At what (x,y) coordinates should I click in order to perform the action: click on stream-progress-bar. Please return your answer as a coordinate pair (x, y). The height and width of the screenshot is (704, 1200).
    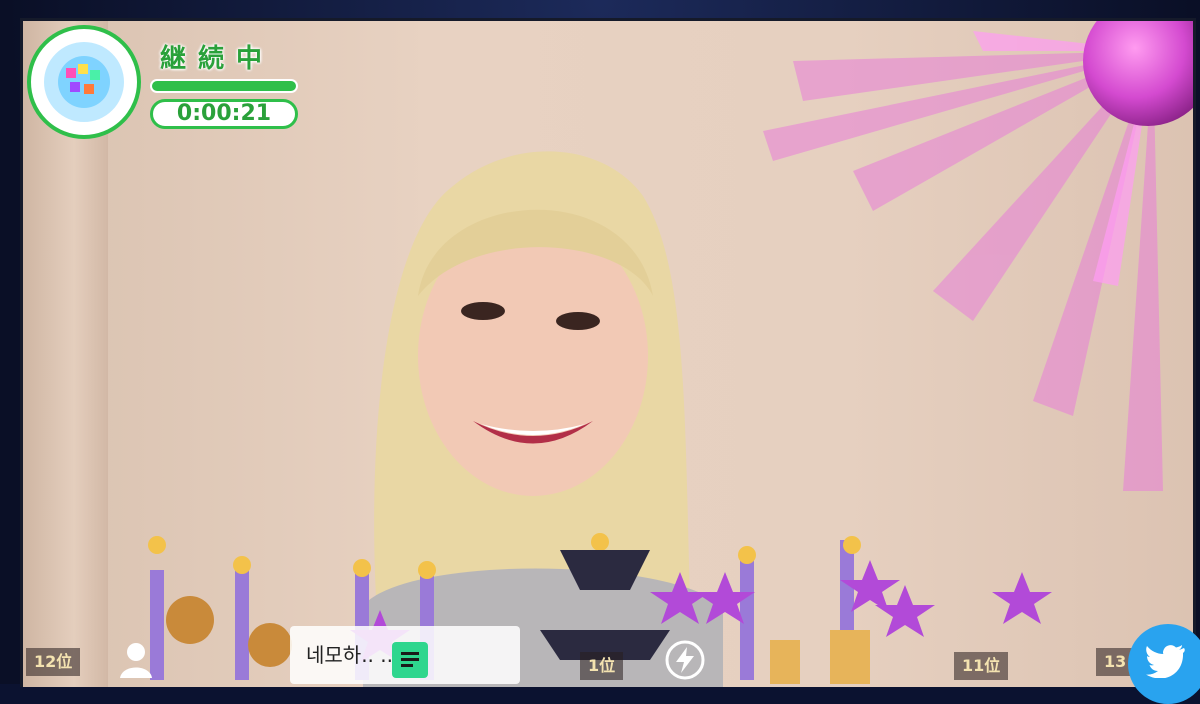
    Looking at the image, I should click on (224, 86).